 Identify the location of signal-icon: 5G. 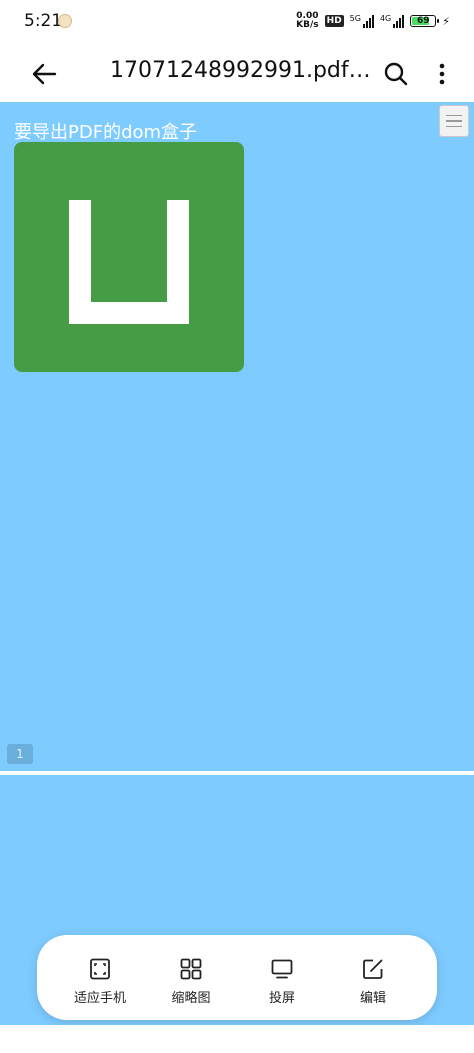
(362, 21).